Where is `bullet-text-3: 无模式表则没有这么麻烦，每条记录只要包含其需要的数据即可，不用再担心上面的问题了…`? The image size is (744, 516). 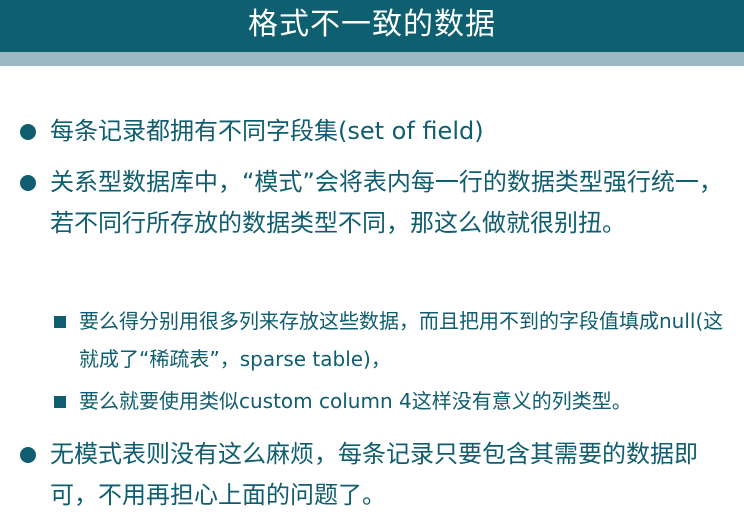 bullet-text-3: 无模式表则没有这么麻烦，每条记录只要包含其需要的数据即可，不用再担心上面的问题了… is located at coordinates (374, 474).